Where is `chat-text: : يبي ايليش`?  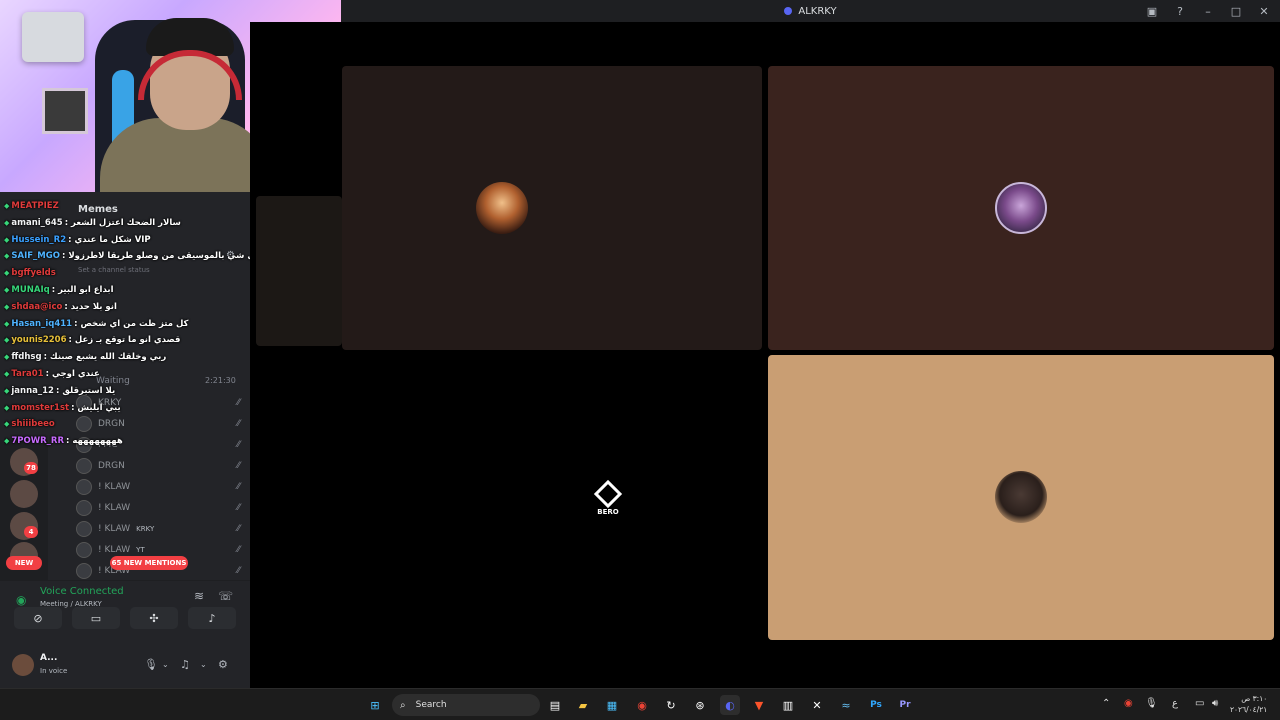 chat-text: : يبي ايليش is located at coordinates (96, 407).